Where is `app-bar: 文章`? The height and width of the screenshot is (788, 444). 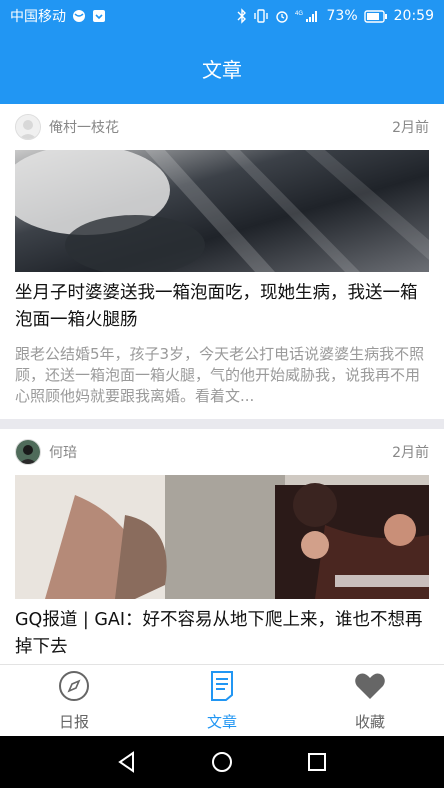
app-bar: 文章 is located at coordinates (222, 68).